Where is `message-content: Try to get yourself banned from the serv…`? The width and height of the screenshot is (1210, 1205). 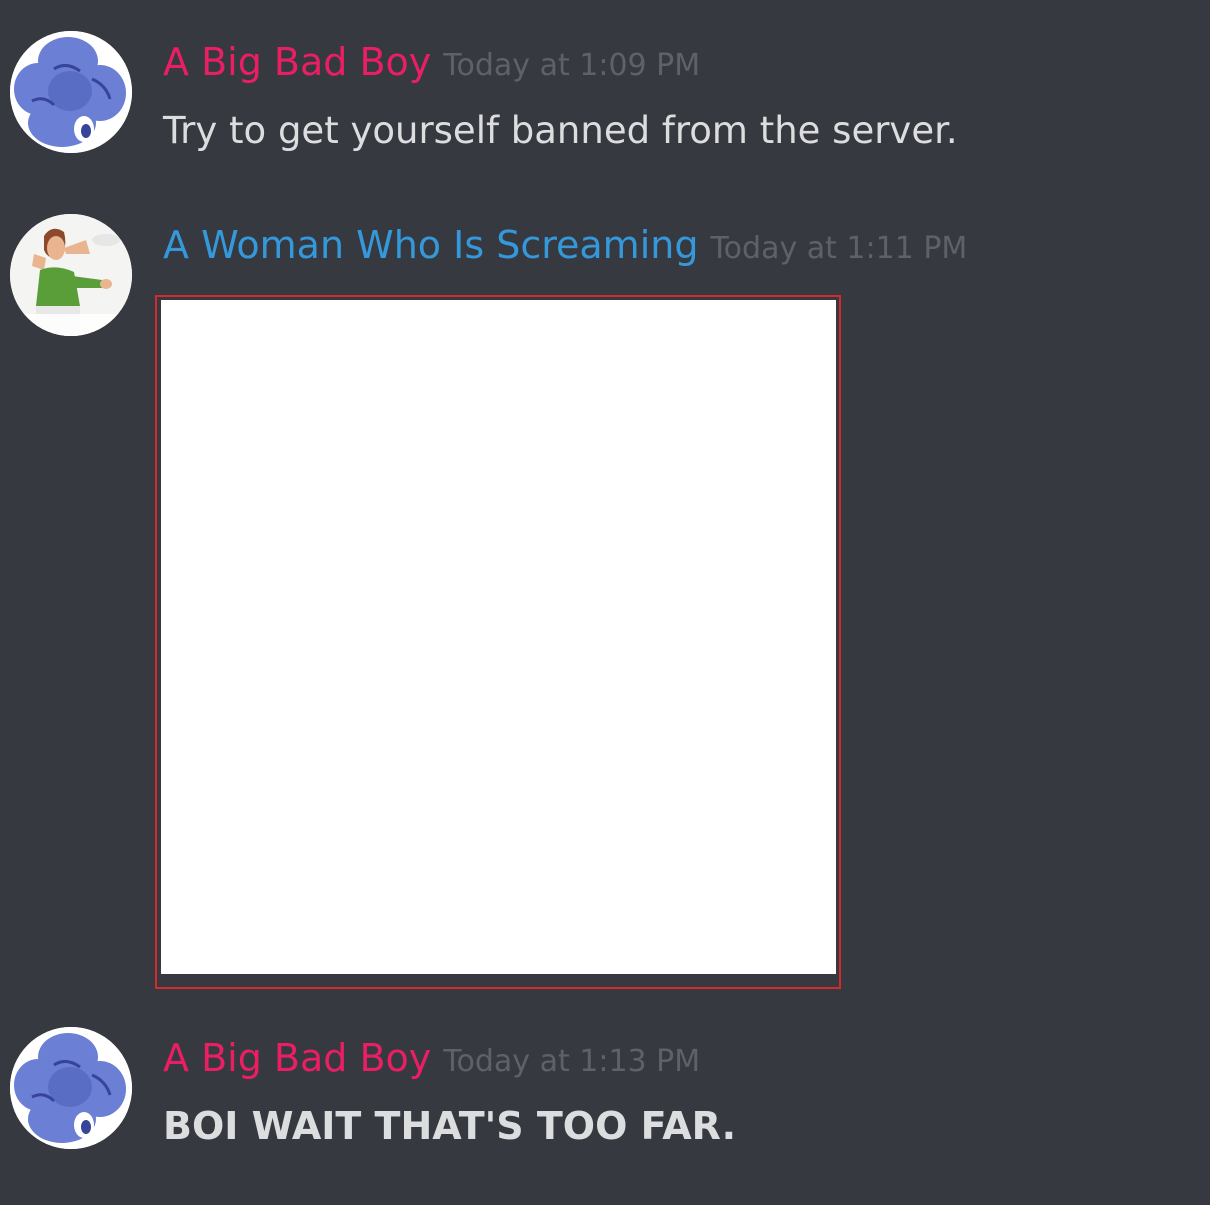 message-content: Try to get yourself banned from the serv… is located at coordinates (560, 130).